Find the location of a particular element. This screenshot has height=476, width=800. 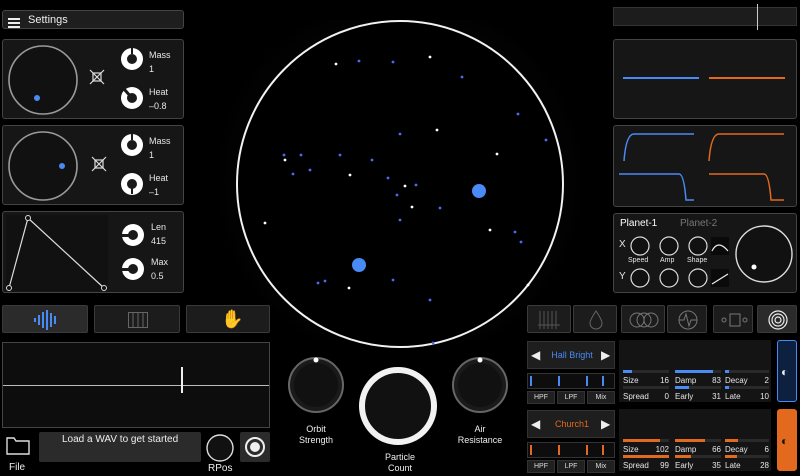

reverb-param: Early 31 is located at coordinates (698, 394).